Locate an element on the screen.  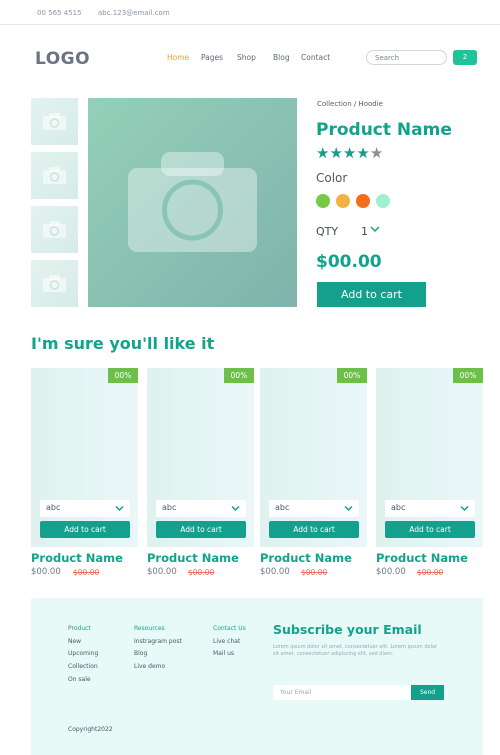
footer-col-title: Resources is located at coordinates (149, 628).